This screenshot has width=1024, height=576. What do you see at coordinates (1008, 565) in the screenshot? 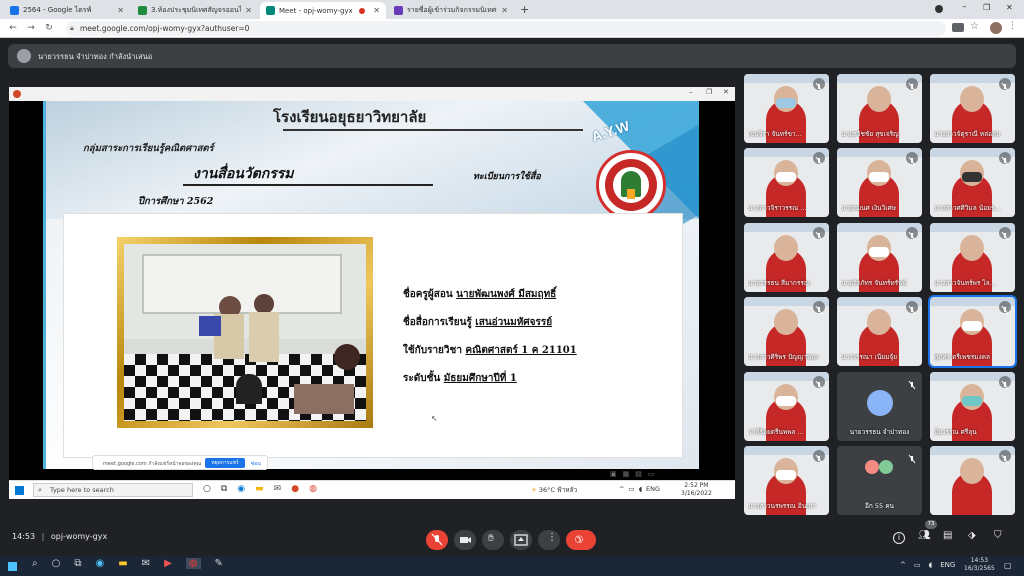
I see `notifications-icon: ▢` at bounding box center [1008, 565].